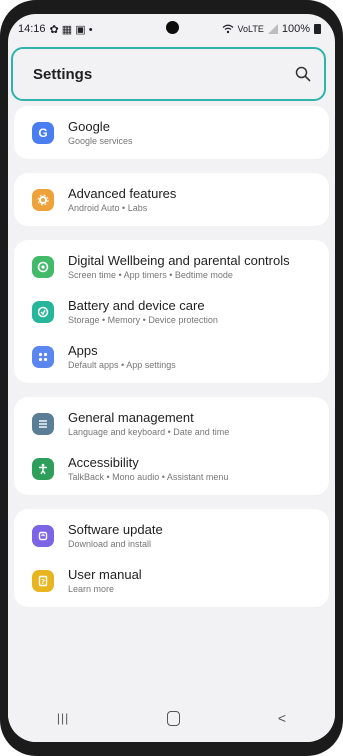  What do you see at coordinates (179, 260) in the screenshot?
I see `item-title: Digital Wellbeing and parental controls` at bounding box center [179, 260].